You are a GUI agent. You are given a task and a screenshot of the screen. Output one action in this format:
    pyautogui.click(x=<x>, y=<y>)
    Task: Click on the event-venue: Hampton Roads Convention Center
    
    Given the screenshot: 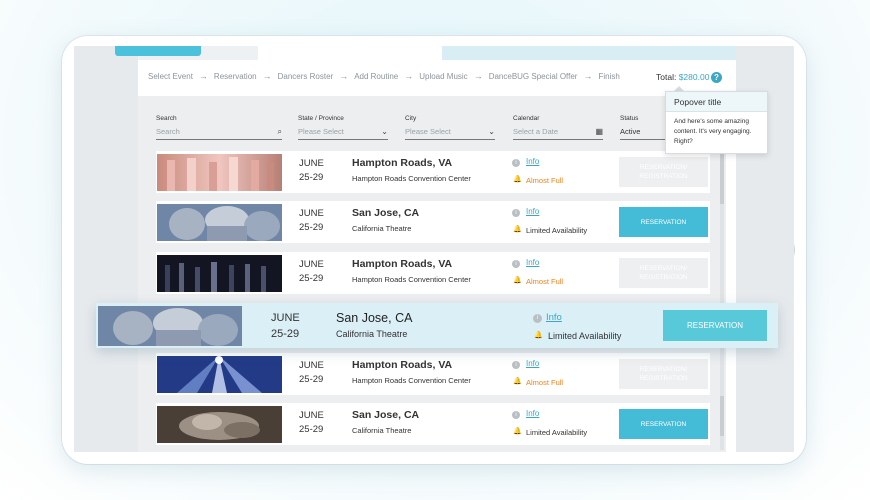 What is the action you would take?
    pyautogui.click(x=411, y=279)
    